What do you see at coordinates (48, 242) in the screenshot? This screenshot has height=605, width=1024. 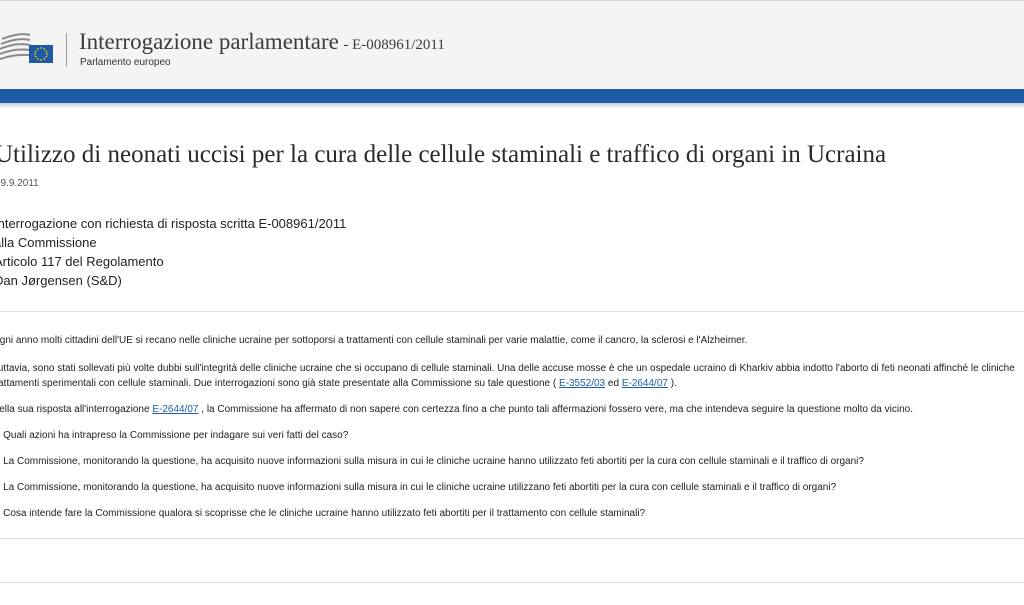 I see `meta-recipient: alla Commissione` at bounding box center [48, 242].